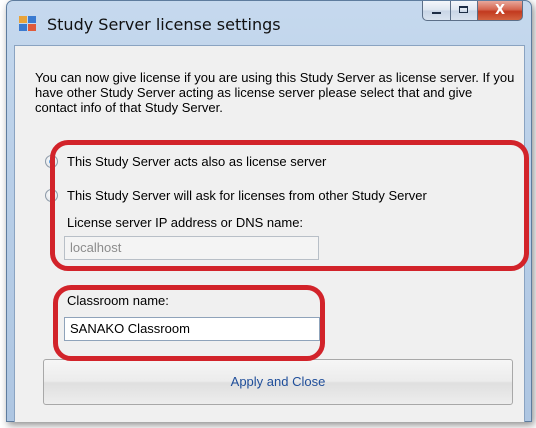  I want to click on close-button: X, so click(500, 11).